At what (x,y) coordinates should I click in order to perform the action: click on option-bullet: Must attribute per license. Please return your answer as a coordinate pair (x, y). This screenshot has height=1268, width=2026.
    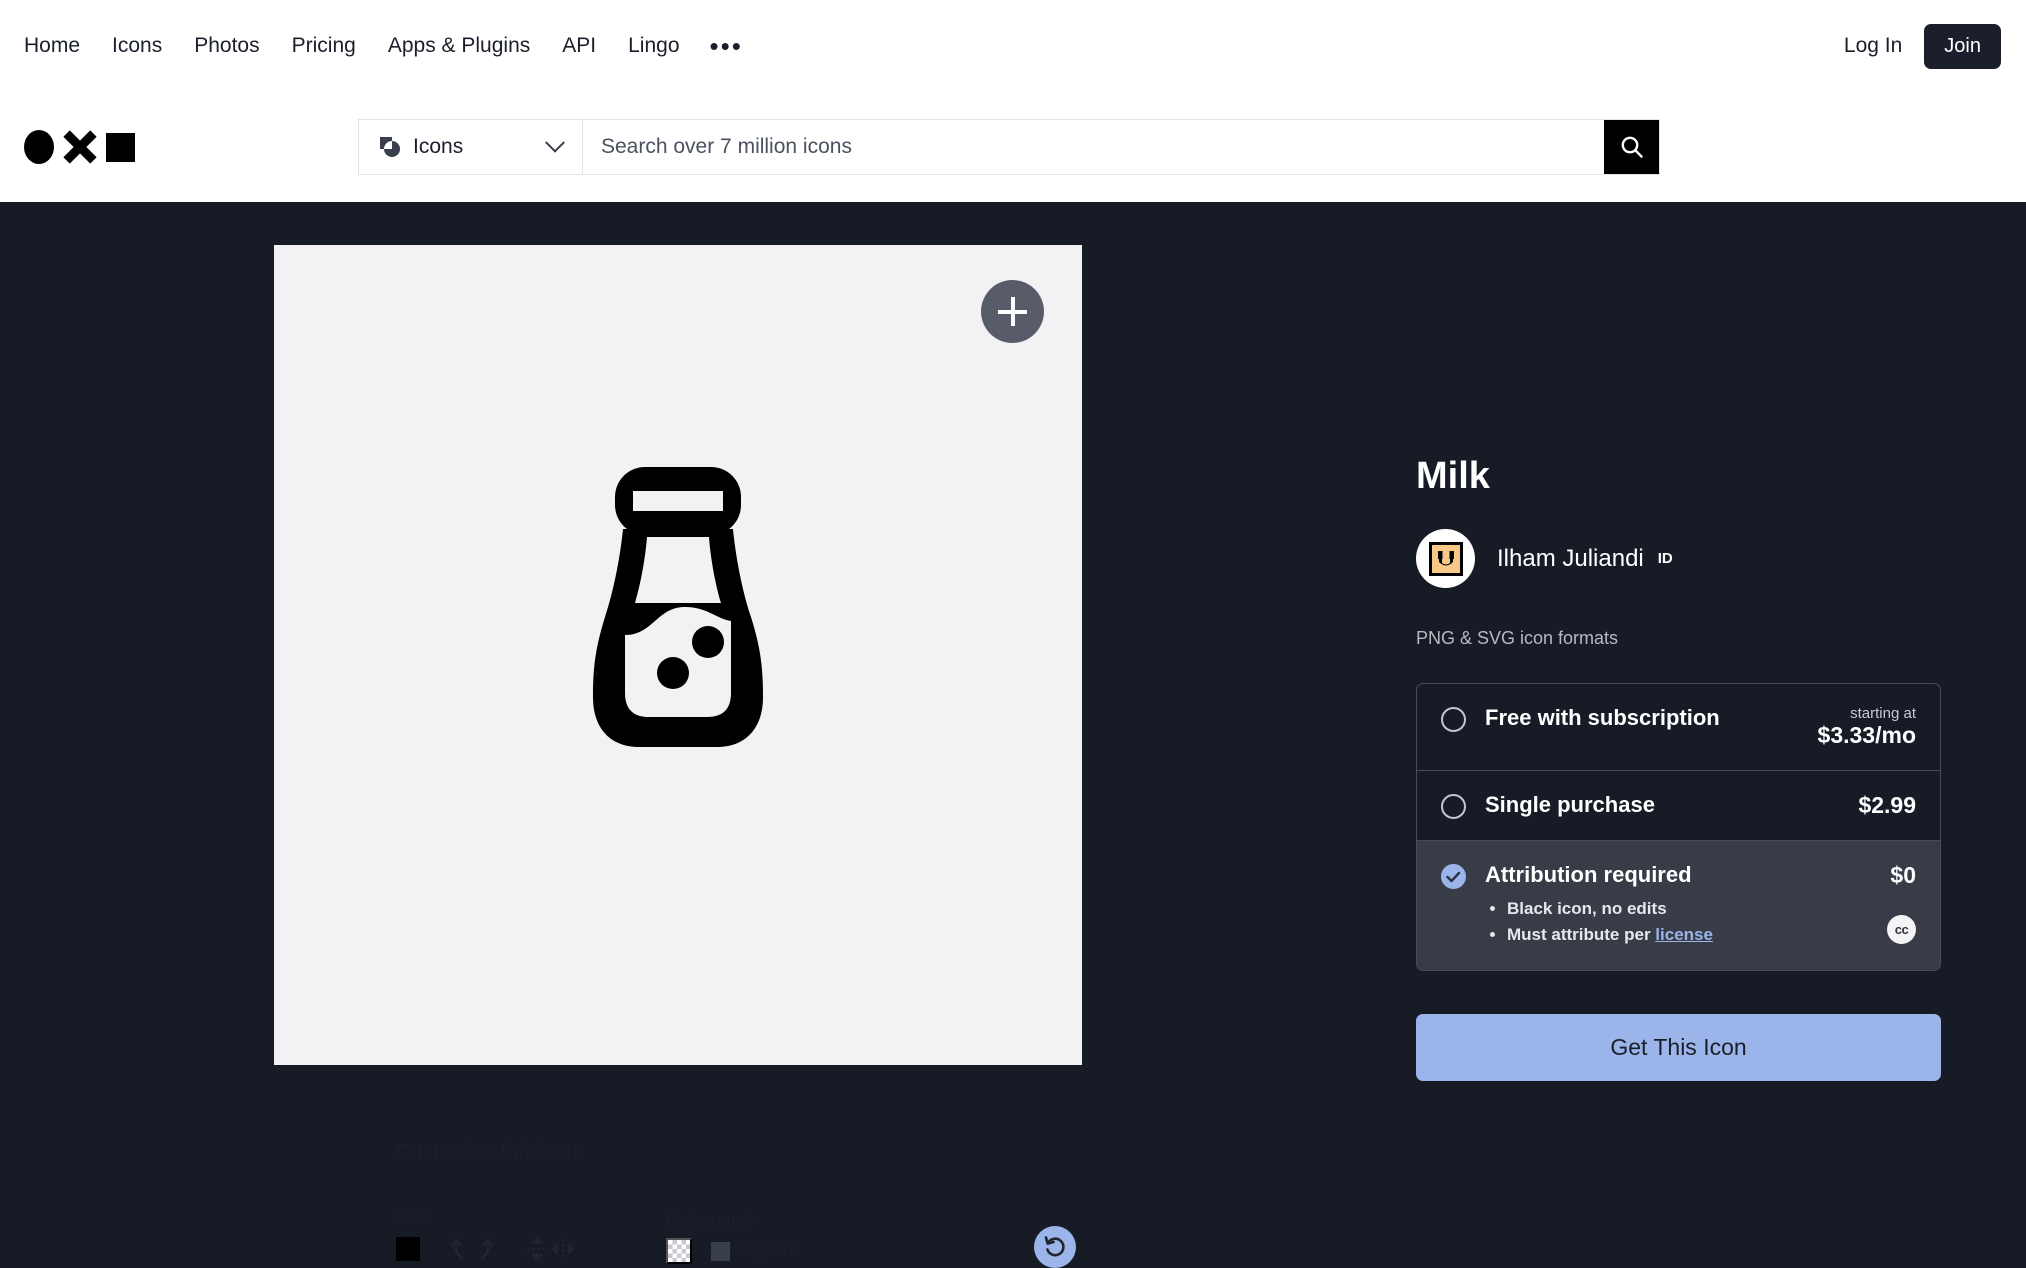
    Looking at the image, I should click on (1697, 935).